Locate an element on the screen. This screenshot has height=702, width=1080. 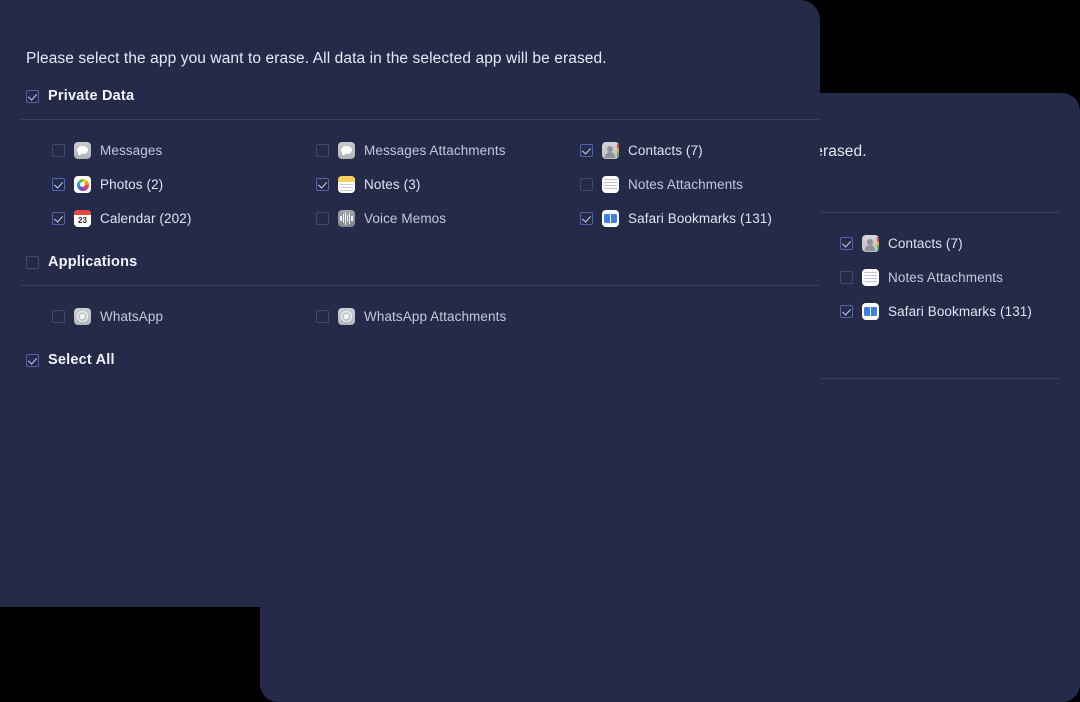
select-all-checkbox is located at coordinates (32, 360).